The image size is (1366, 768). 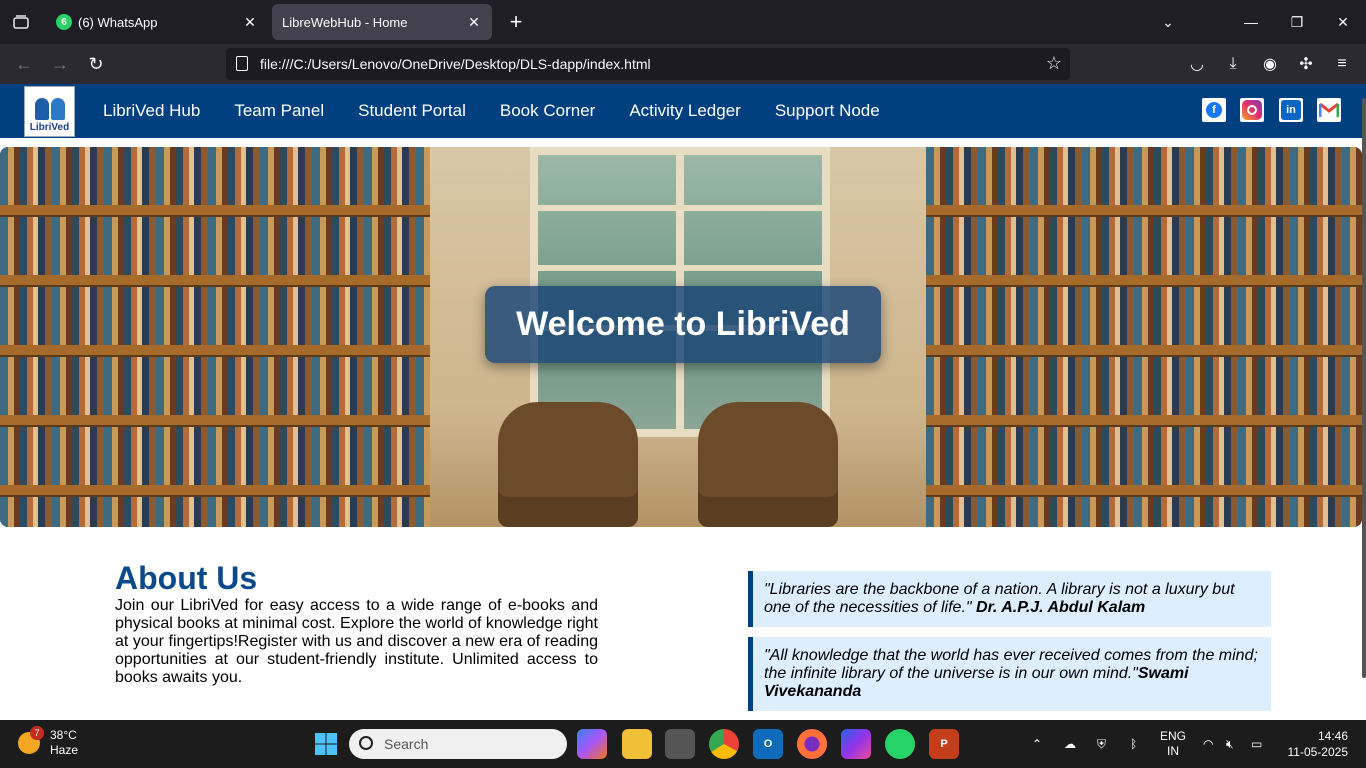 I want to click on speaker-muted-icon: 🔇︎, so click(x=1230, y=744).